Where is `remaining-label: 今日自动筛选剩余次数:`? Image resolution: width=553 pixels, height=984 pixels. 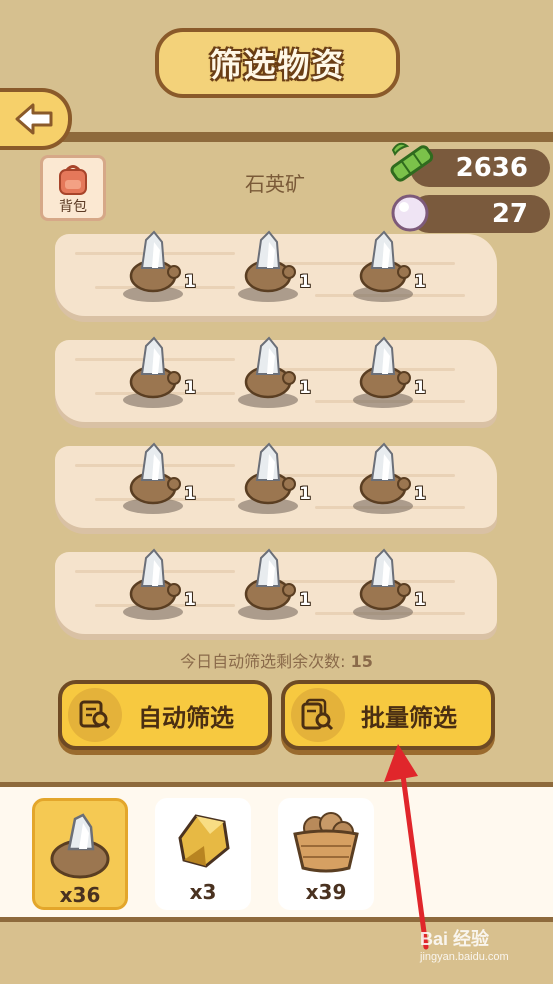
remaining-label: 今日自动筛选剩余次数: is located at coordinates (263, 661).